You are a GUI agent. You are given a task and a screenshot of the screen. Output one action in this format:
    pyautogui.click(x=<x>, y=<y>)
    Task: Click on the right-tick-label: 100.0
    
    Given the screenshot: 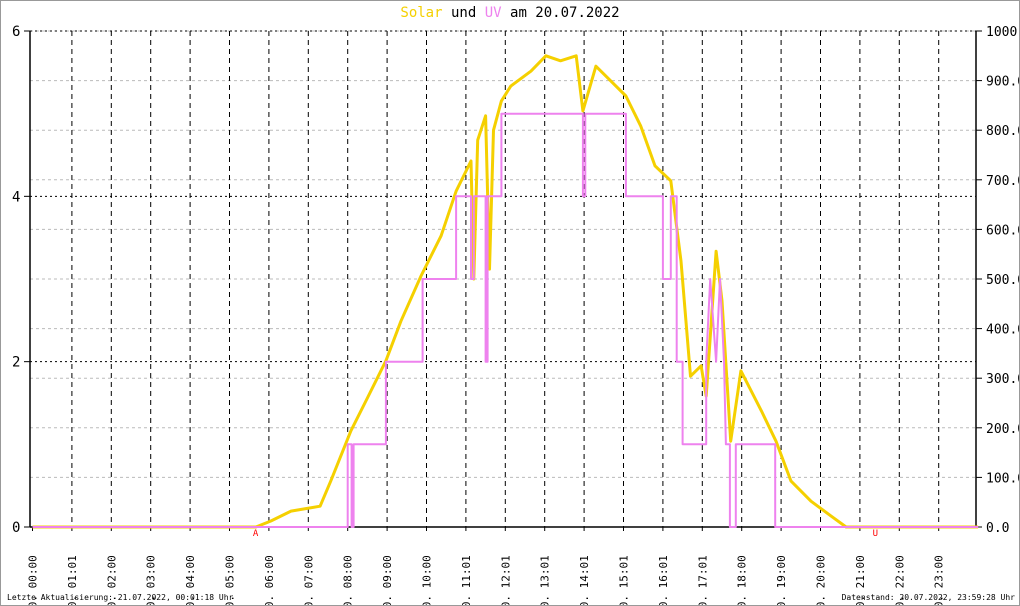 What is the action you would take?
    pyautogui.click(x=1002, y=478)
    